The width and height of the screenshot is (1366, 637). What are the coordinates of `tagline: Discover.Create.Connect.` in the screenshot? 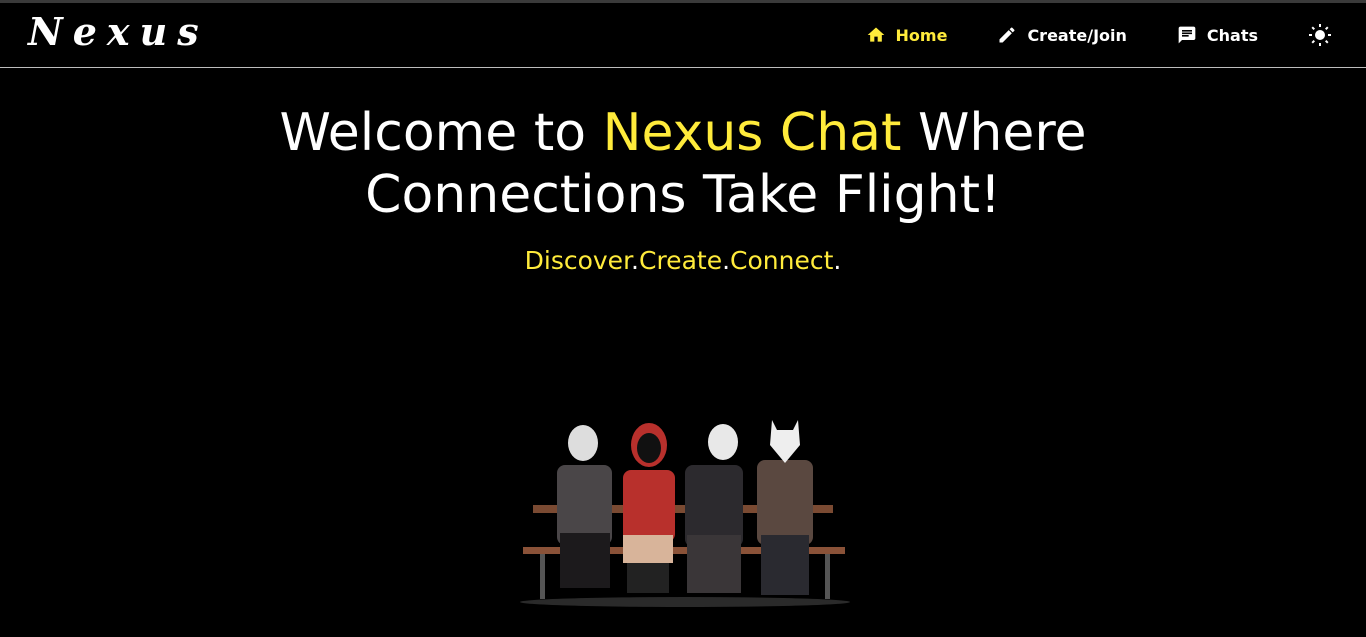 It's located at (683, 260).